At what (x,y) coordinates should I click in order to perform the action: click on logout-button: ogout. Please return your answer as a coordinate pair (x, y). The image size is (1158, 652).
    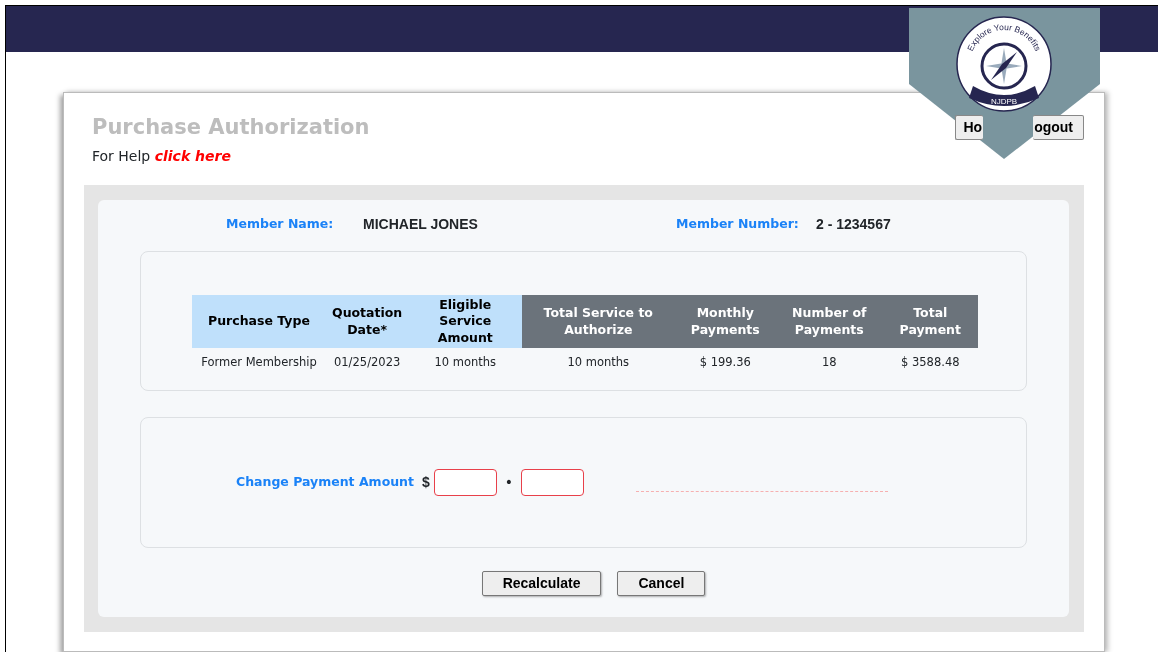
    Looking at the image, I should click on (1058, 127).